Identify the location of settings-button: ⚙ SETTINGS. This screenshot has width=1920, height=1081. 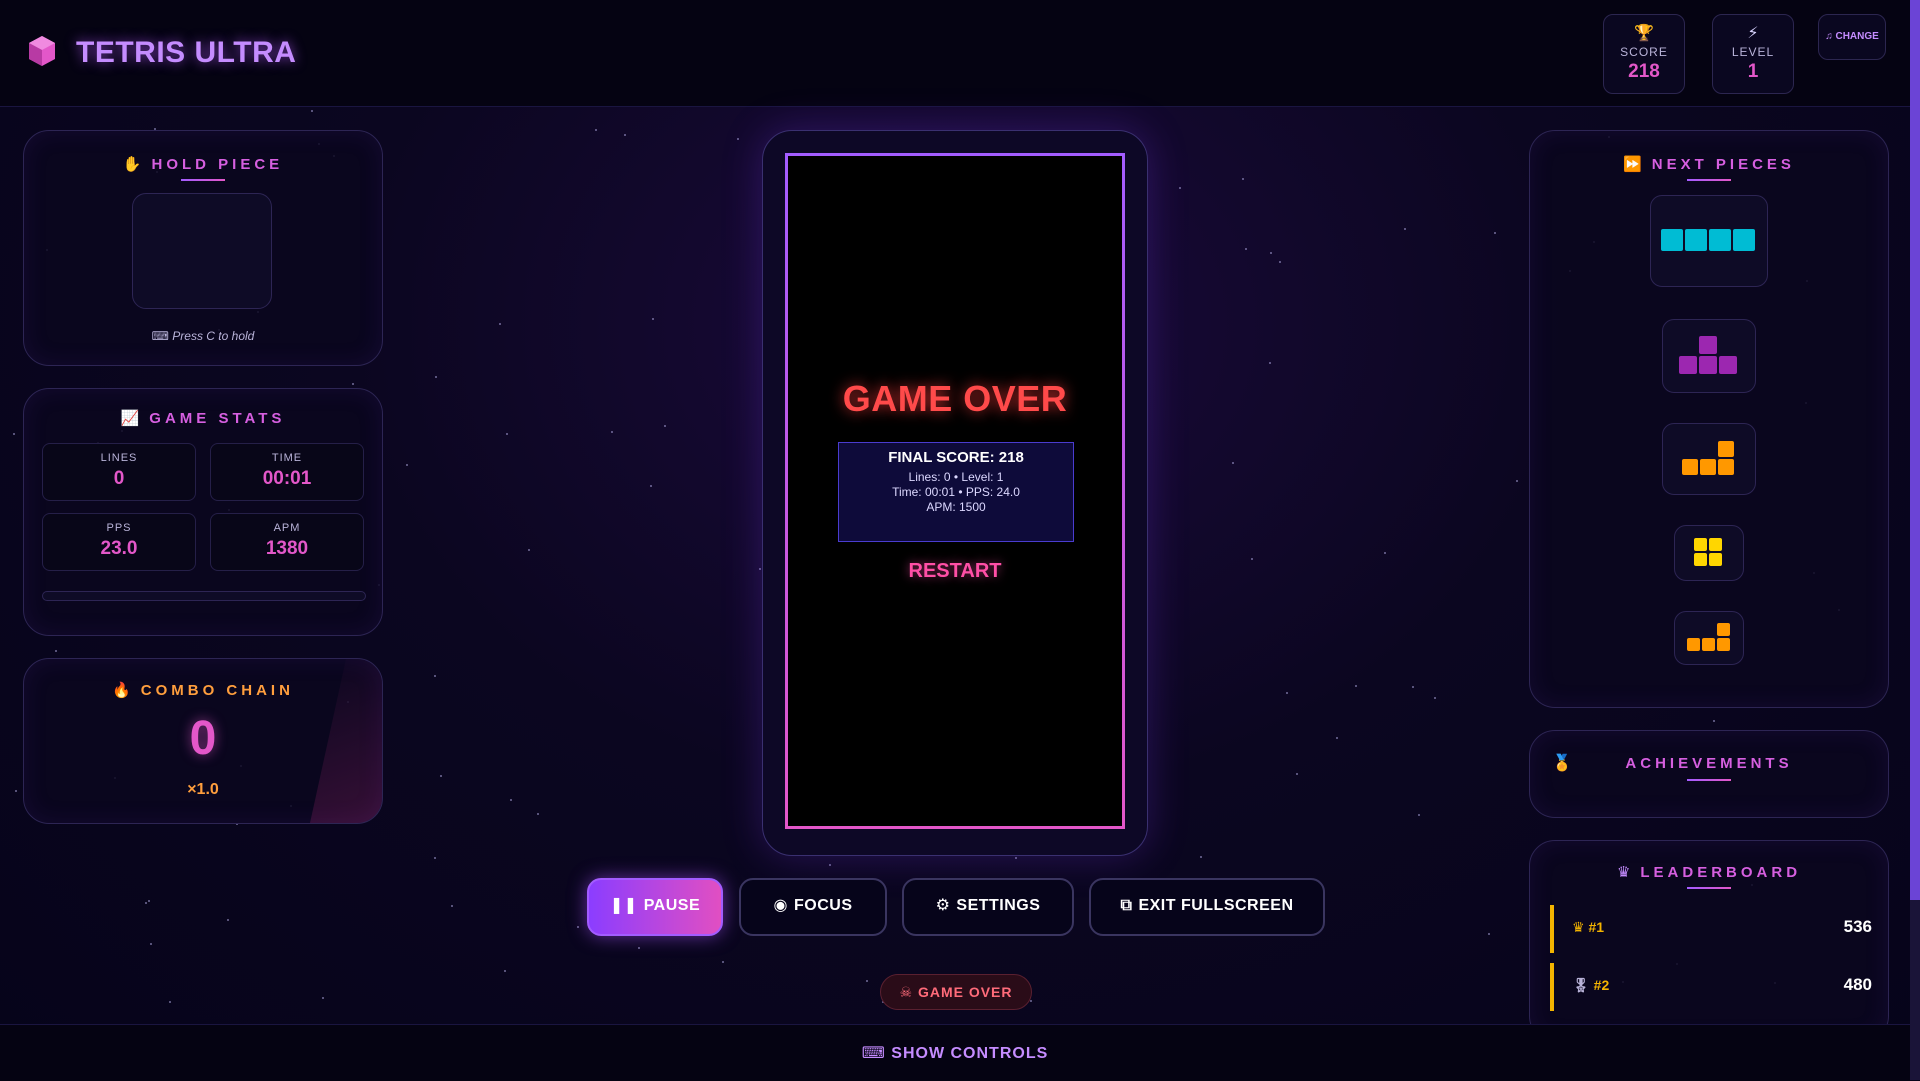
(988, 907).